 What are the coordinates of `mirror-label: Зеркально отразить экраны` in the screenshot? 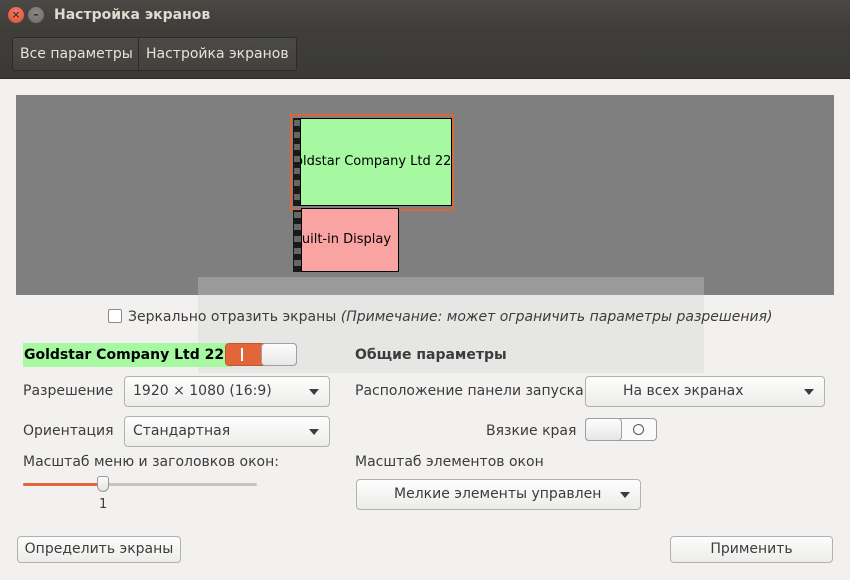 It's located at (232, 317).